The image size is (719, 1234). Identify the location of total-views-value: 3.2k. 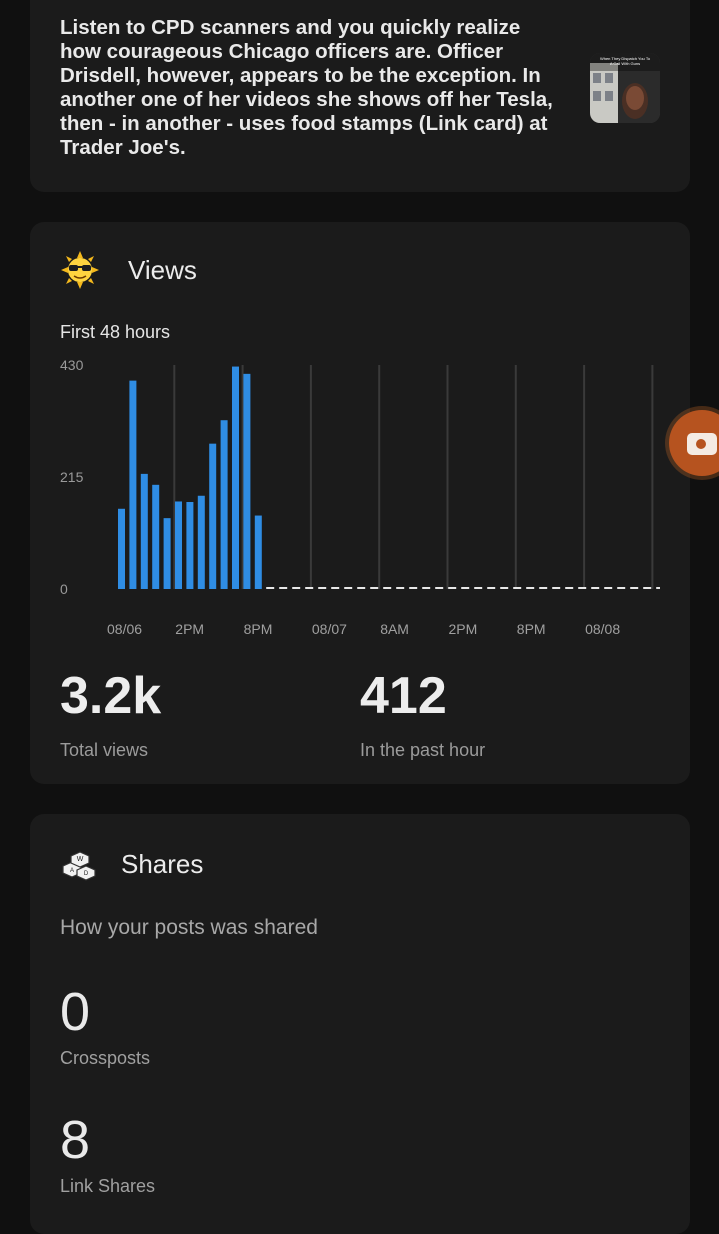
(111, 696).